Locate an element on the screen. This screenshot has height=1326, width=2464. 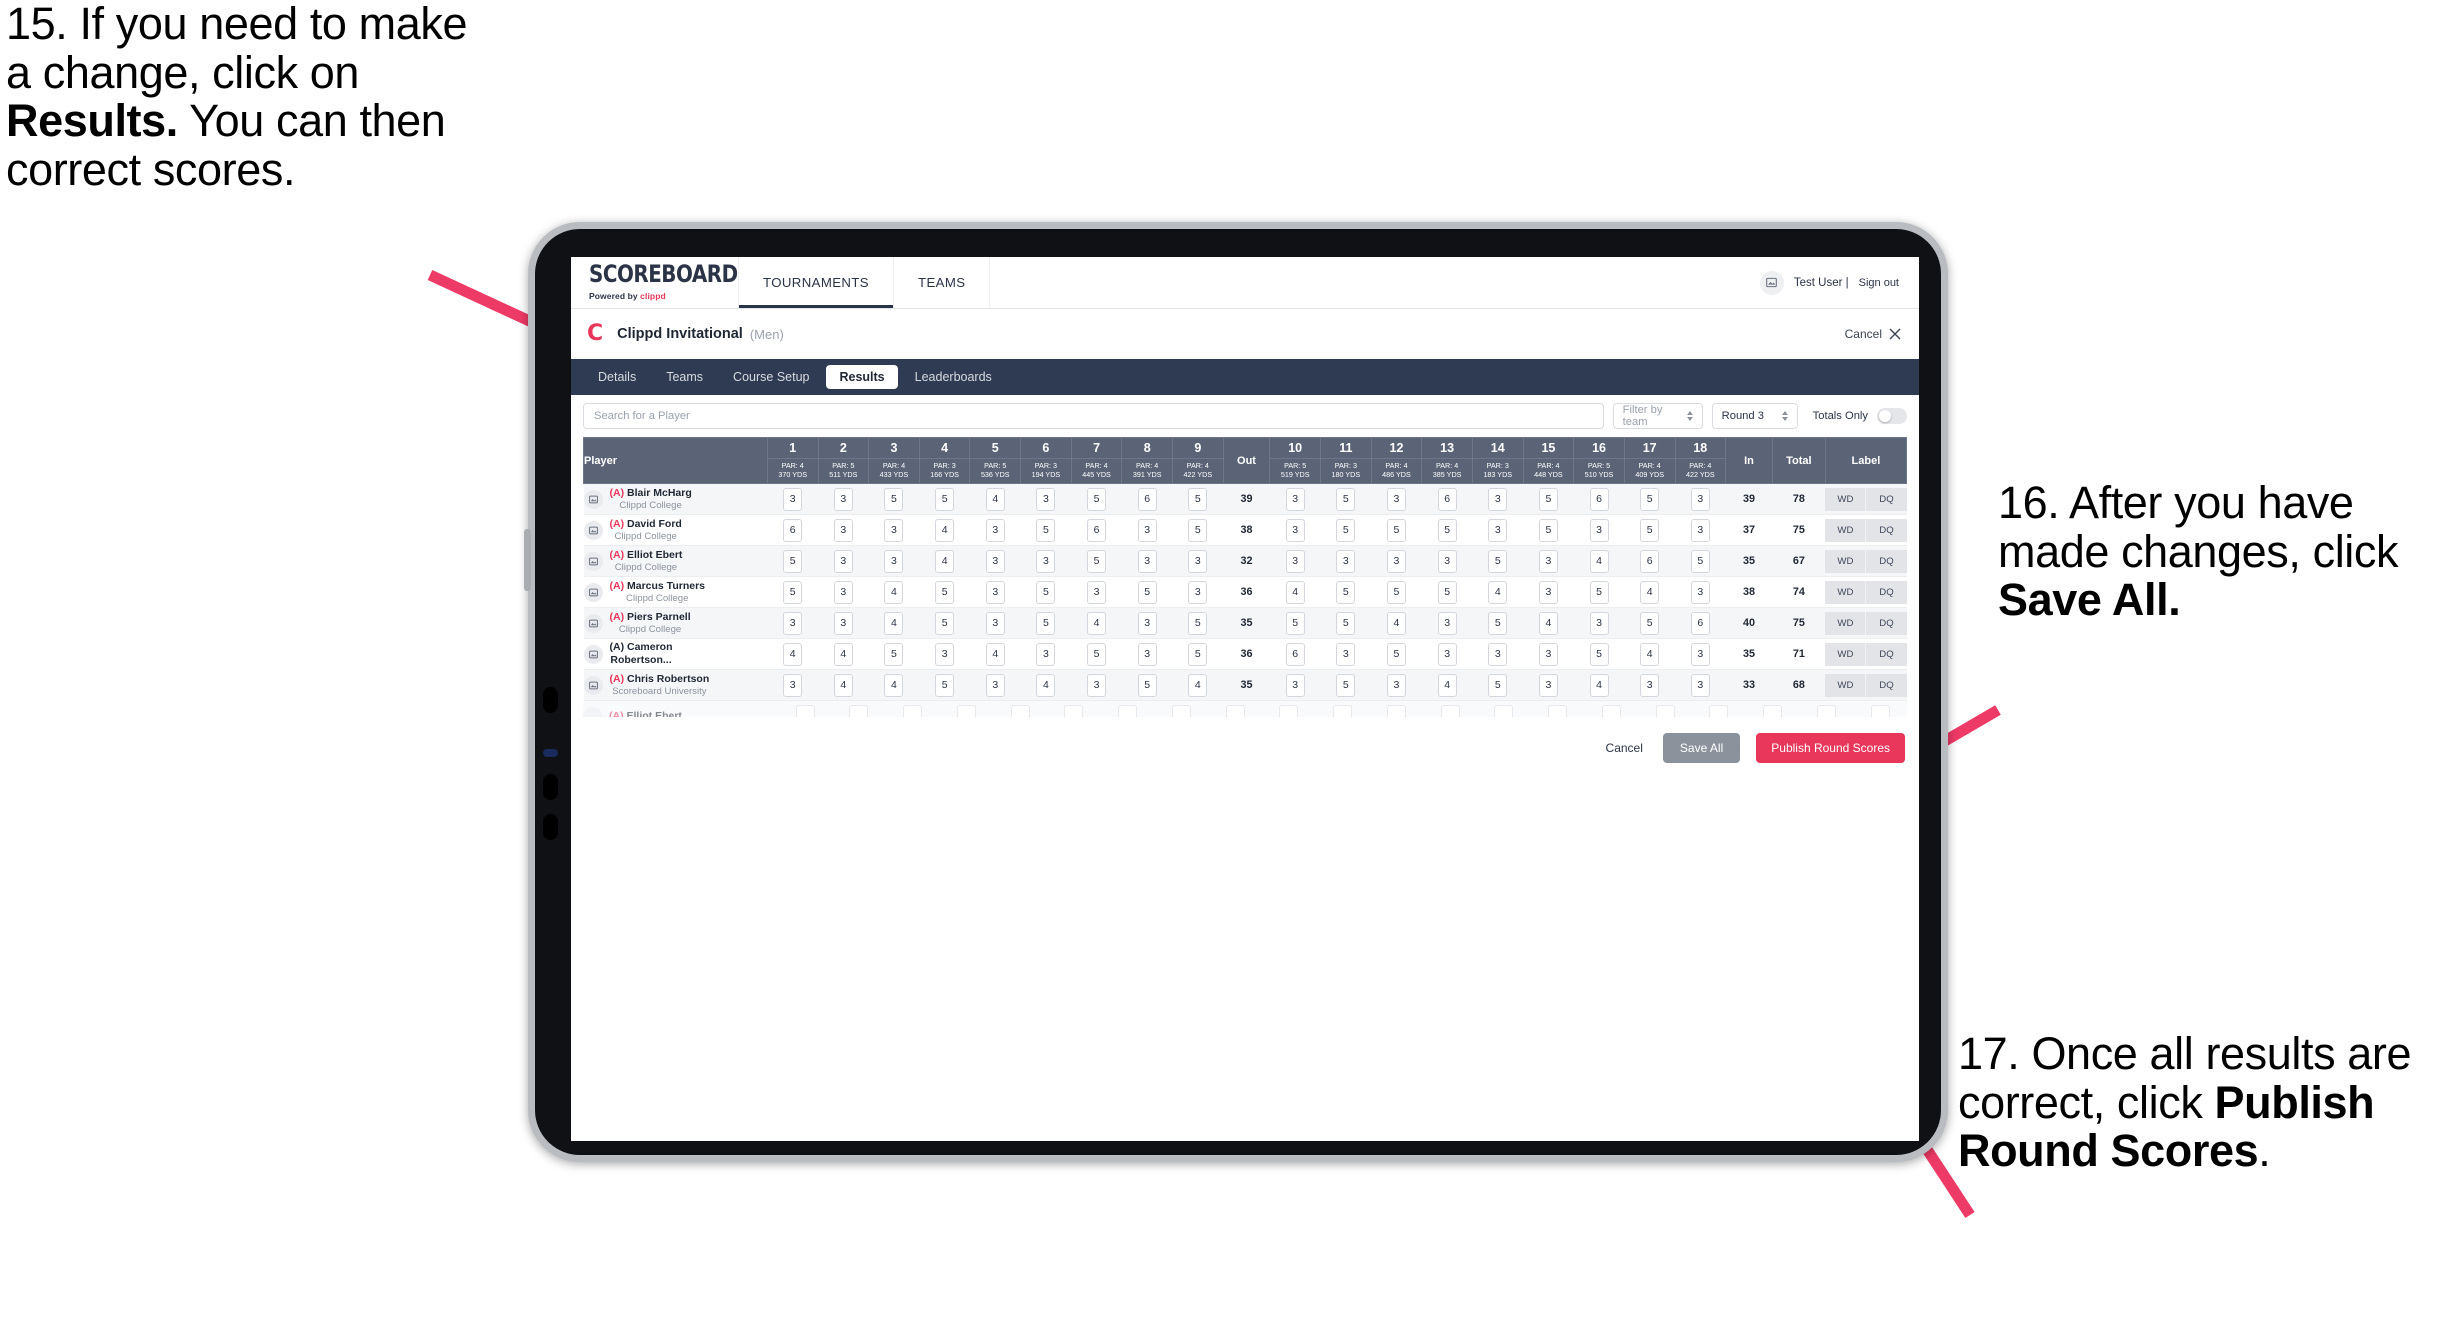
score-cell-hole-9: 4 is located at coordinates (1198, 685).